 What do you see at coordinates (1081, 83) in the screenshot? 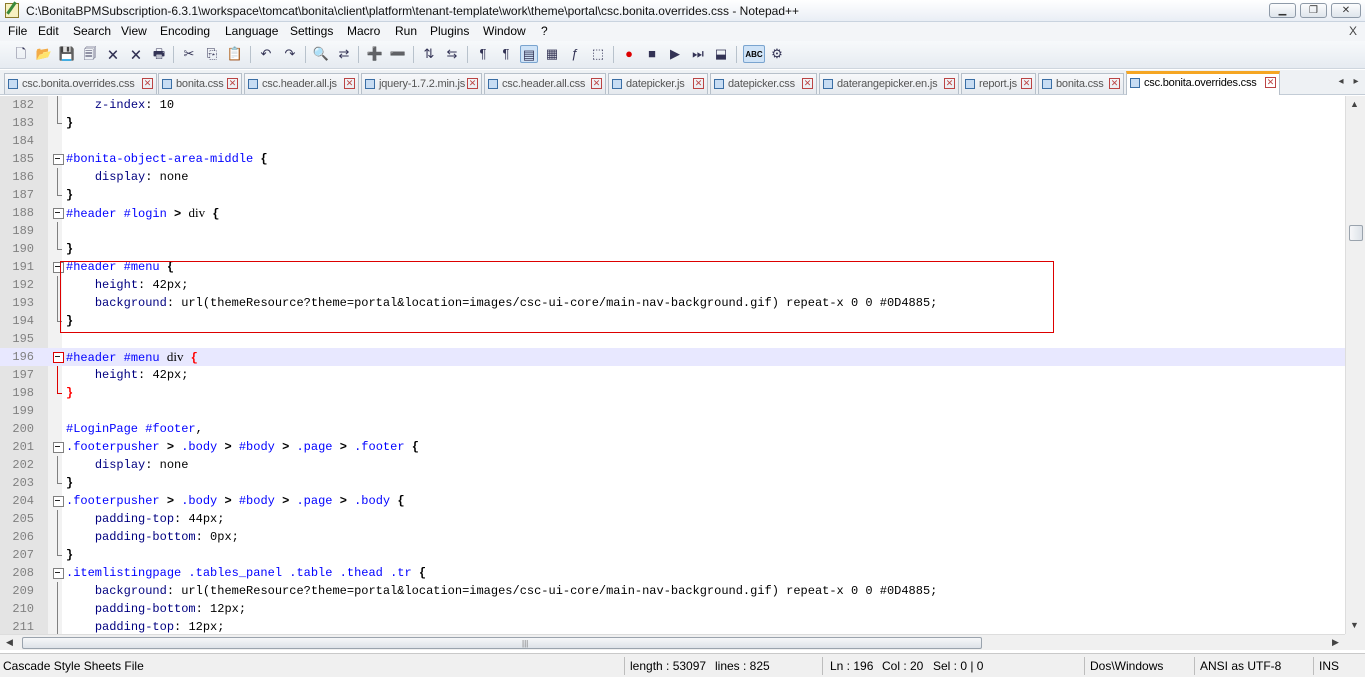
I see `tab-bonita-css-2: bonita.css ✕` at bounding box center [1081, 83].